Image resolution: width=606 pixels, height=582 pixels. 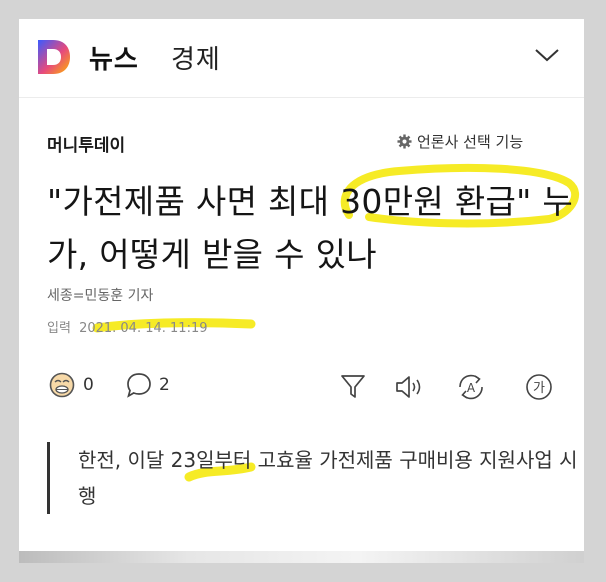 I want to click on gear-icon, so click(x=404, y=141).